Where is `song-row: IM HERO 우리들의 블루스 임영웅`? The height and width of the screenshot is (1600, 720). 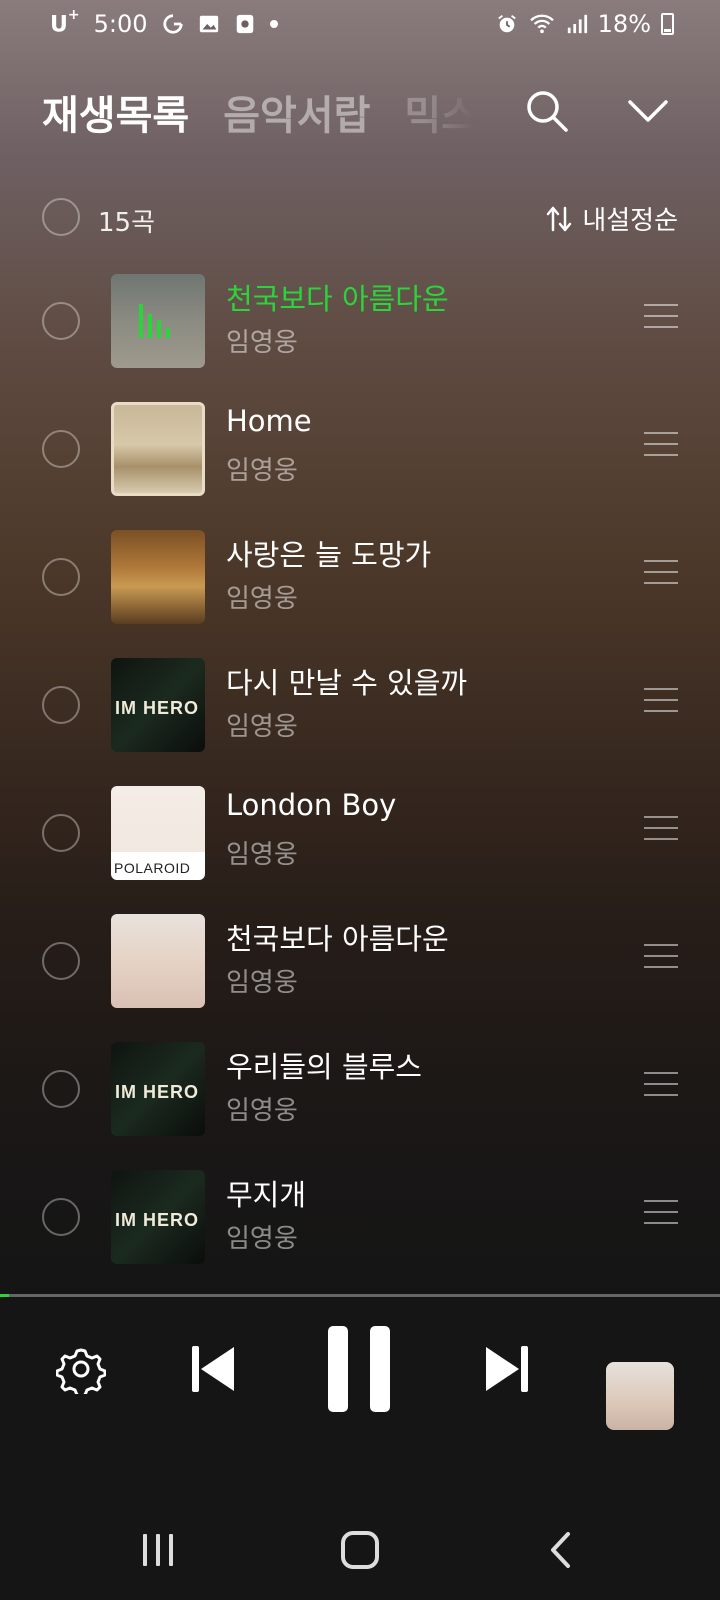
song-row: IM HERO 우리들의 블루스 임영웅 is located at coordinates (360, 1091).